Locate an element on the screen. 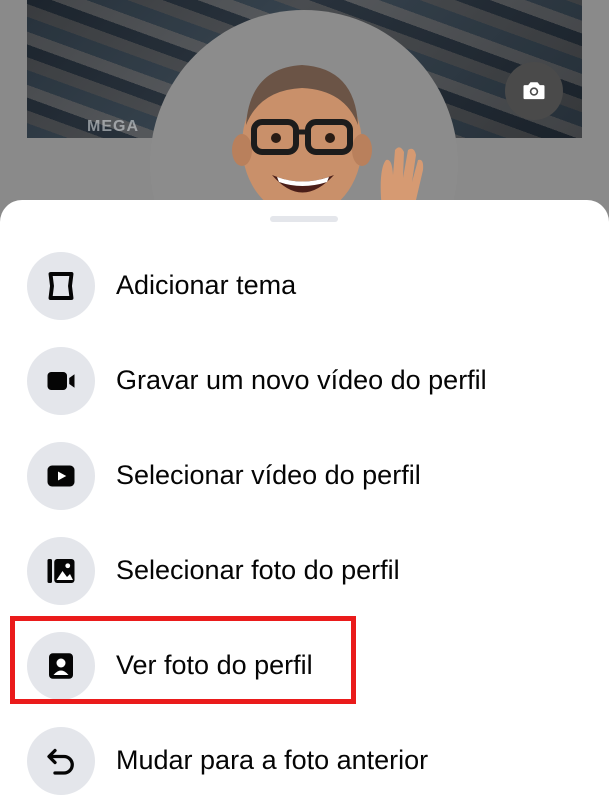  video-camera-icon is located at coordinates (61, 380).